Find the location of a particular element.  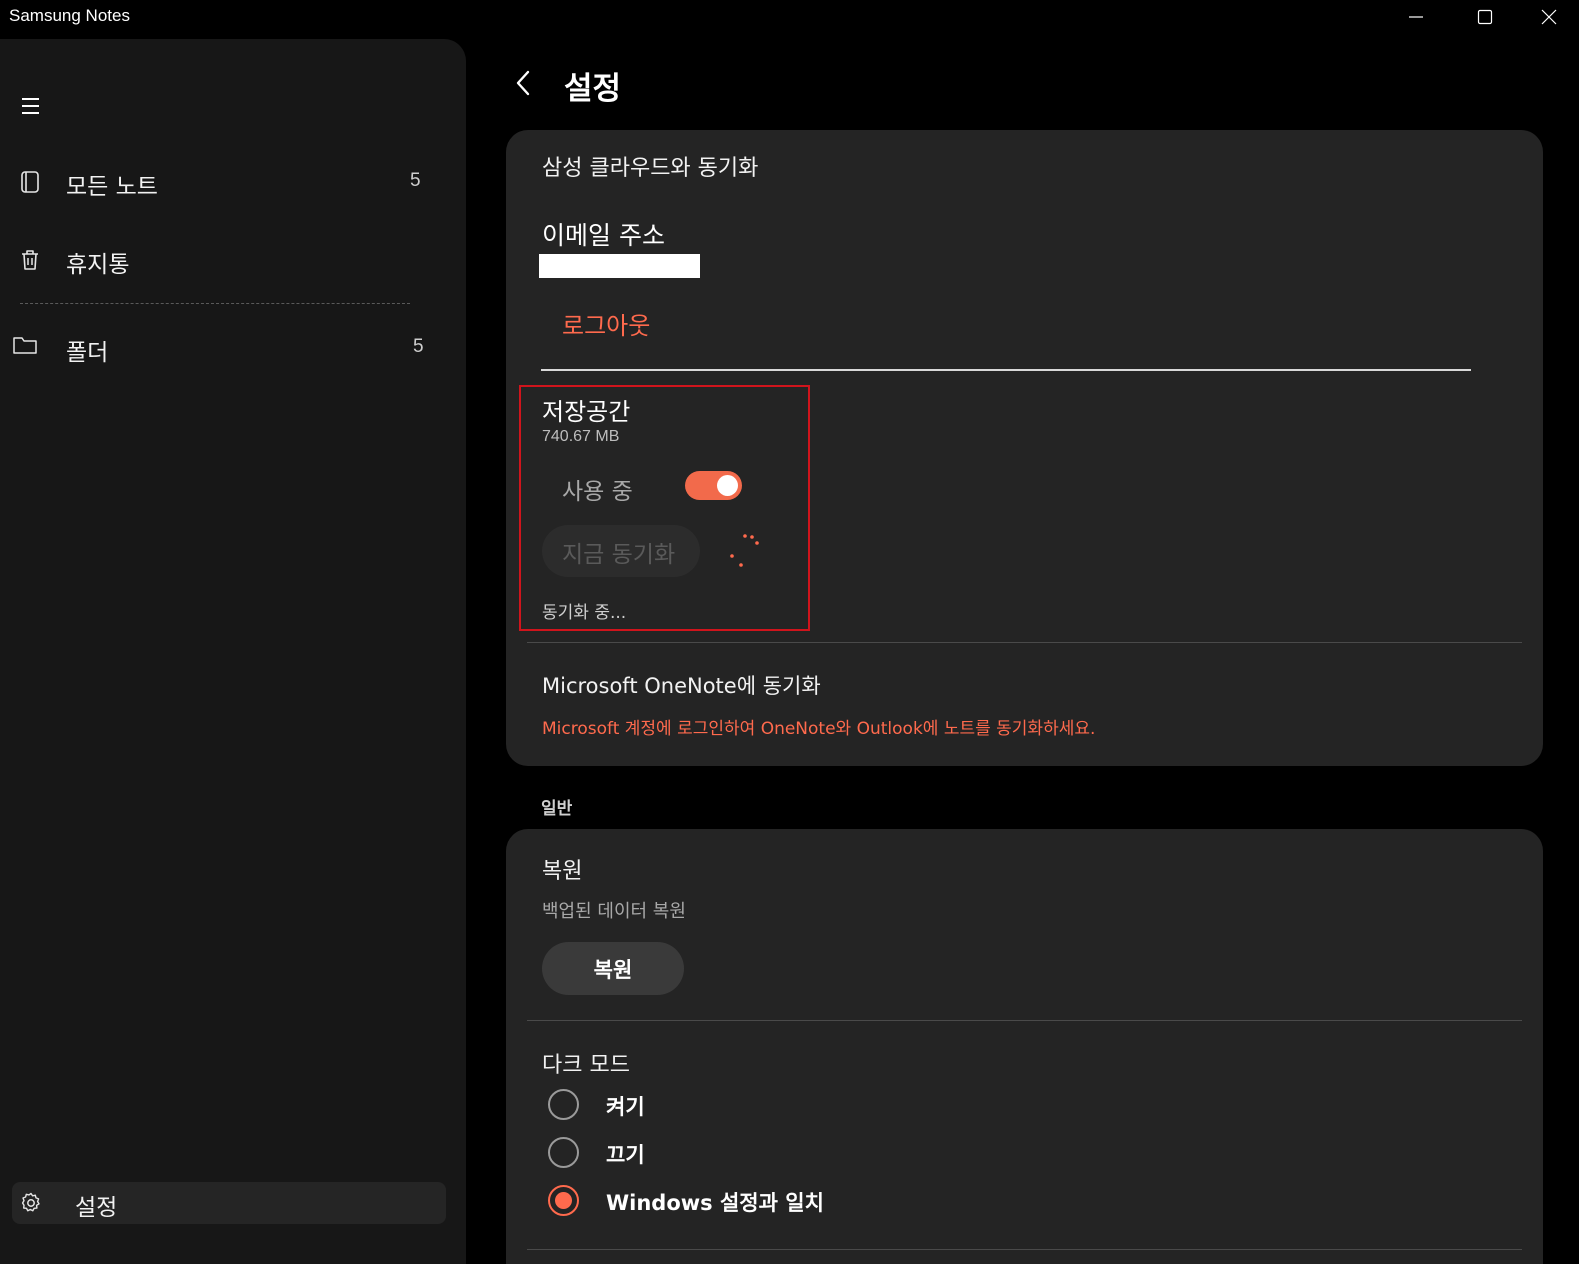

close-icon is located at coordinates (1549, 17).